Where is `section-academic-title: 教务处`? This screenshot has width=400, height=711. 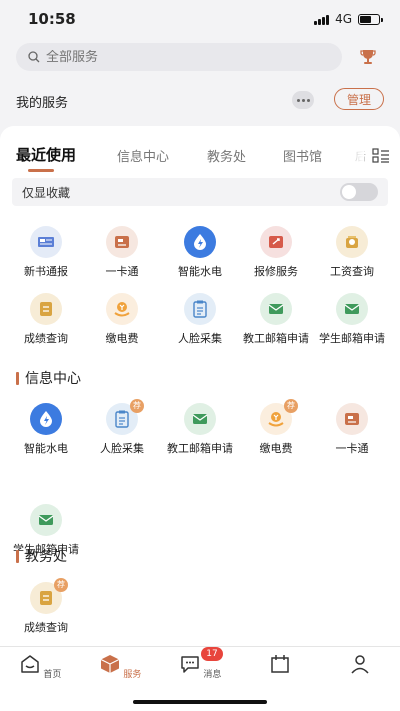 section-academic-title: 教务处 is located at coordinates (46, 557).